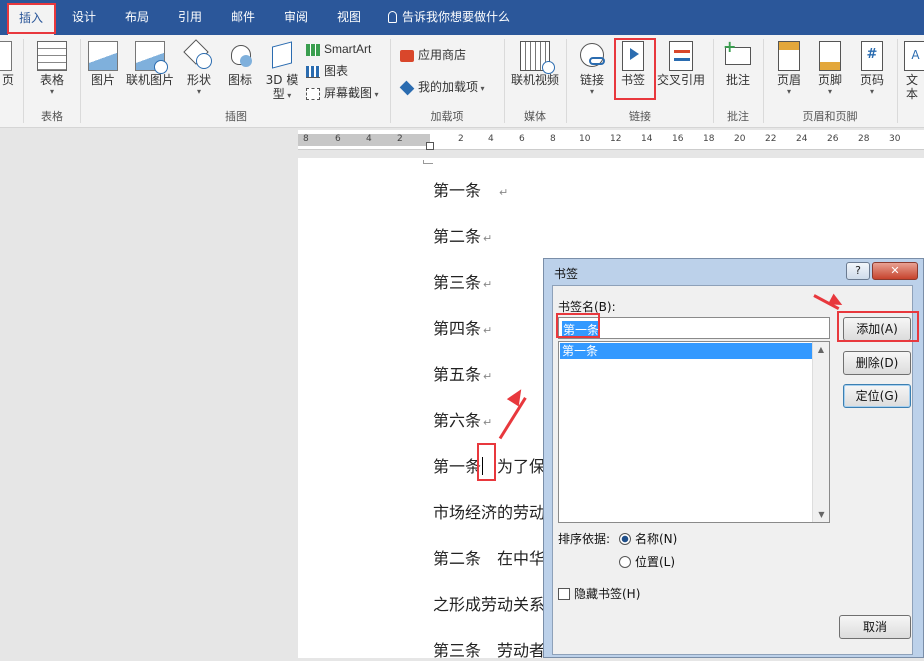 This screenshot has width=924, height=661. Describe the element at coordinates (282, 69) in the screenshot. I see `3d-model-button: 3D 模 型 ▾` at that location.